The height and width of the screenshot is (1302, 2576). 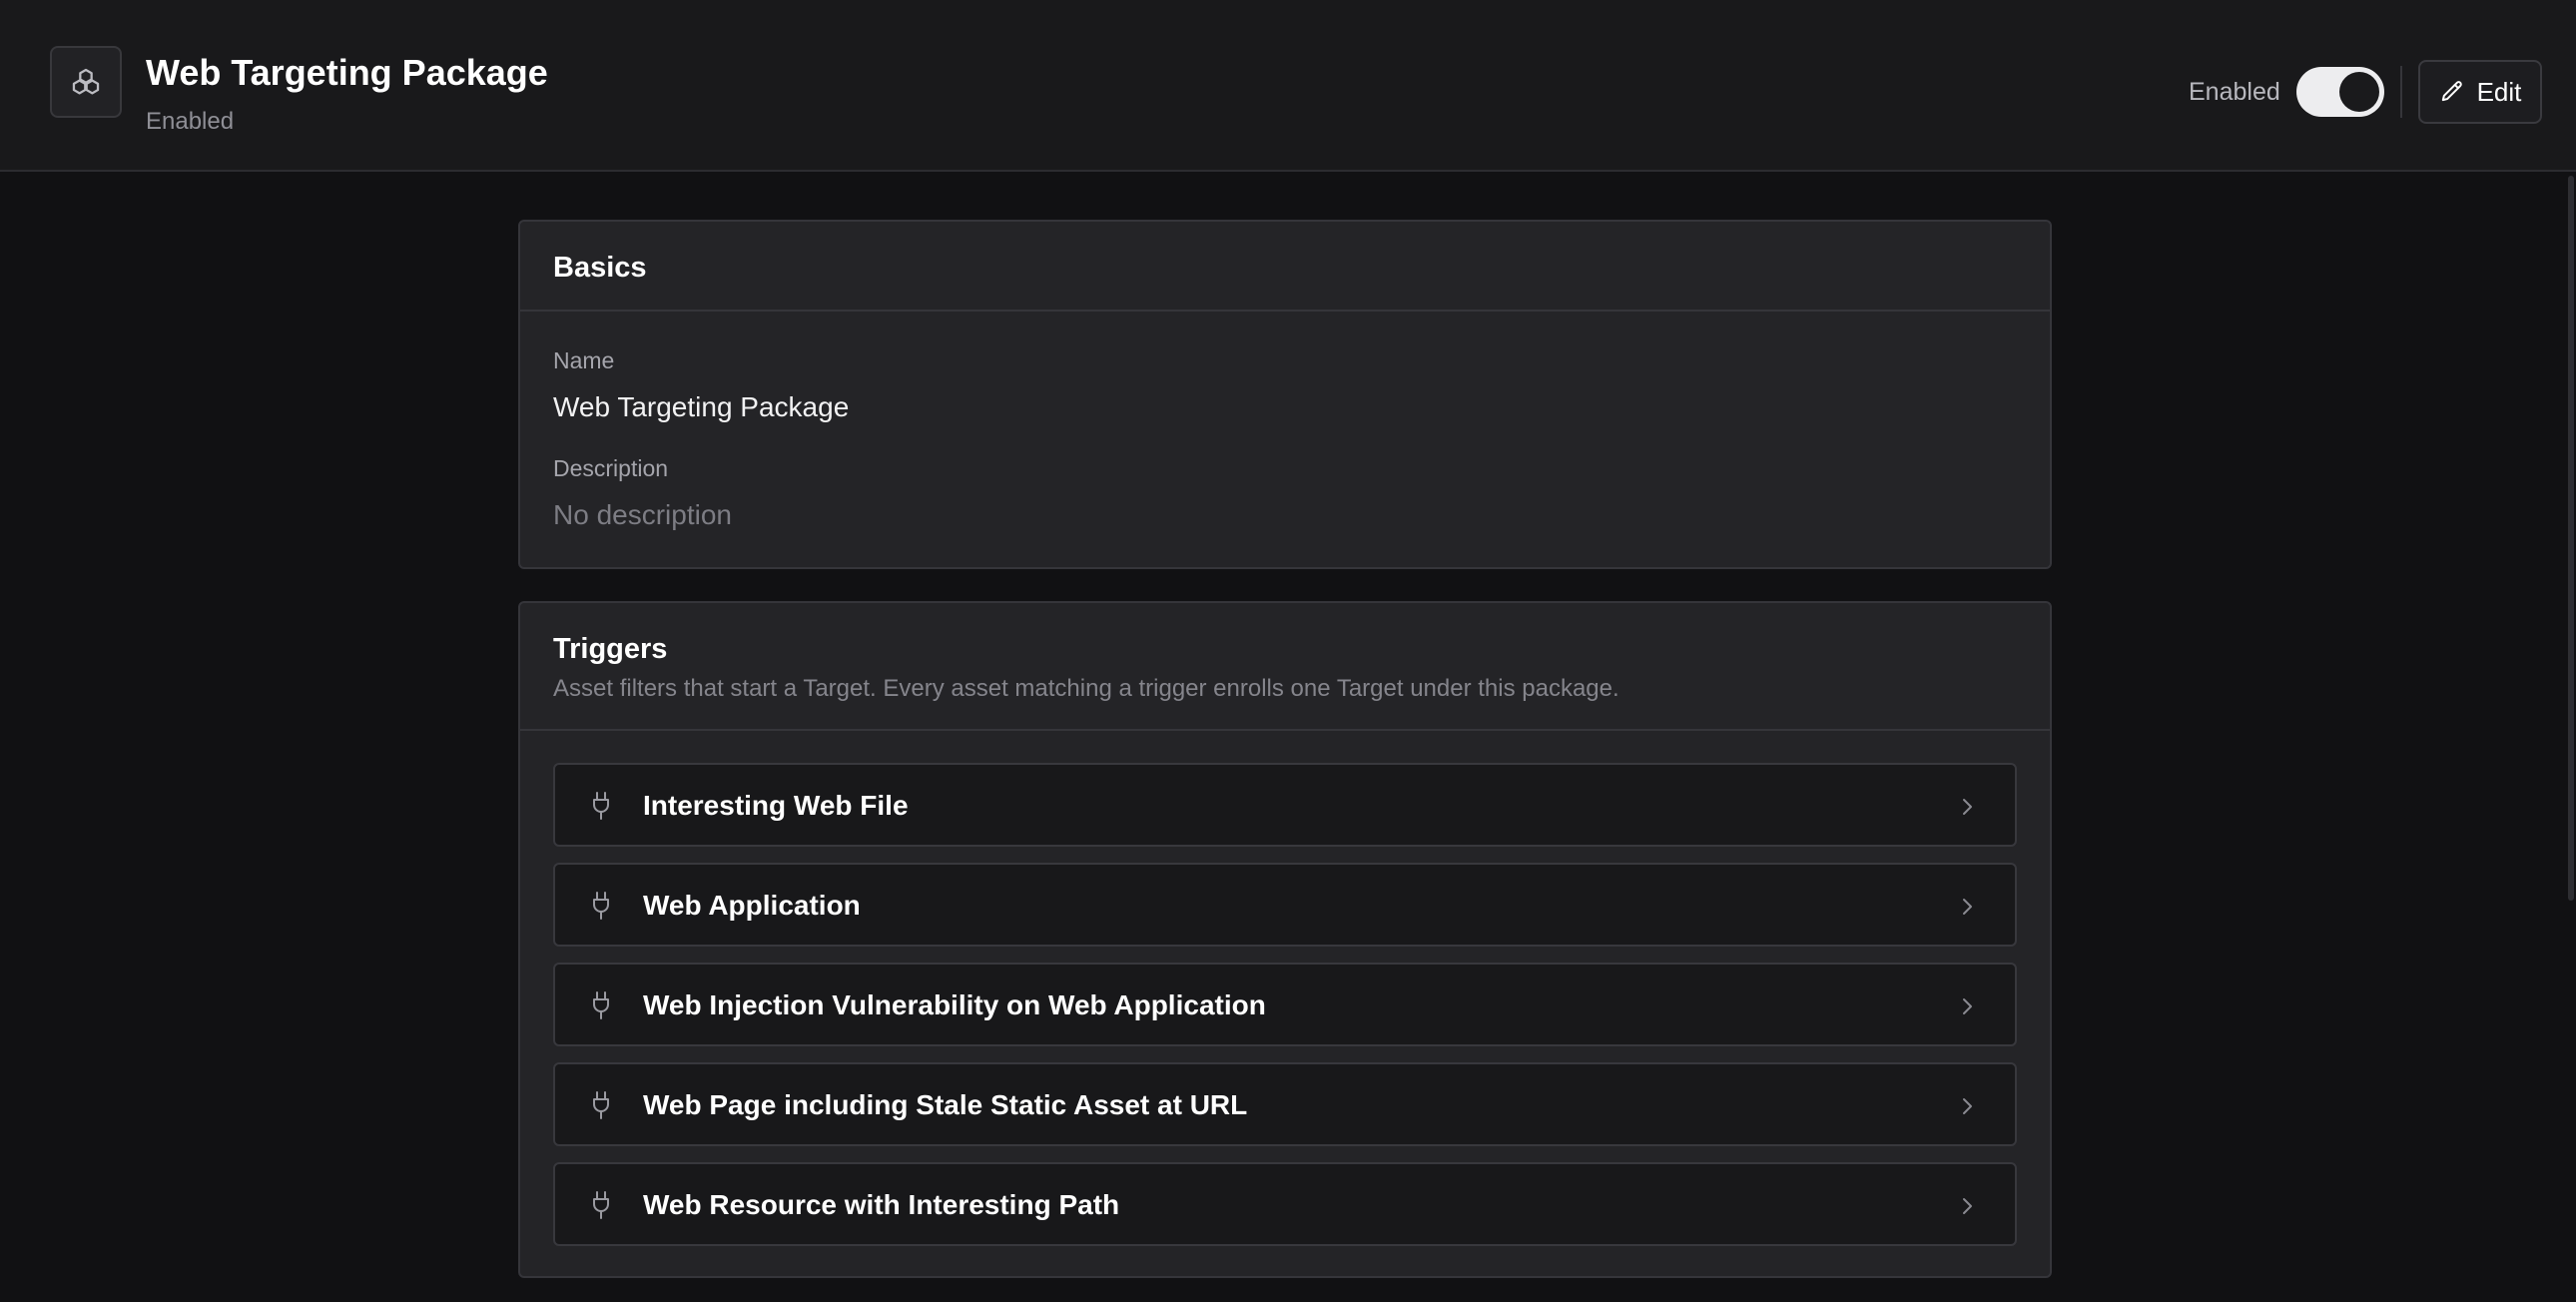 What do you see at coordinates (2401, 92) in the screenshot?
I see `header-divider` at bounding box center [2401, 92].